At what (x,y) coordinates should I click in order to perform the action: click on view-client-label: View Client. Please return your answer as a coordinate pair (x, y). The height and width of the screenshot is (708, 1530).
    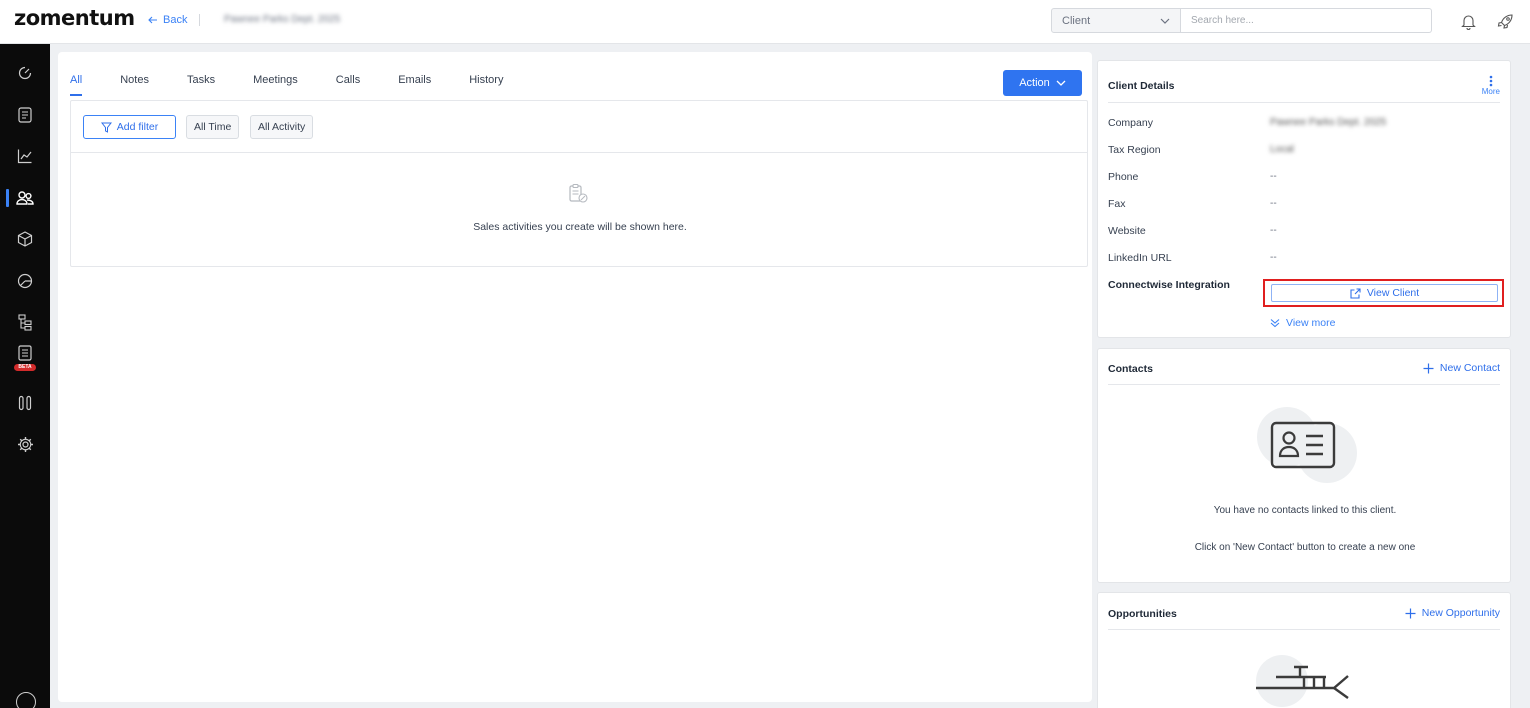
    Looking at the image, I should click on (1393, 293).